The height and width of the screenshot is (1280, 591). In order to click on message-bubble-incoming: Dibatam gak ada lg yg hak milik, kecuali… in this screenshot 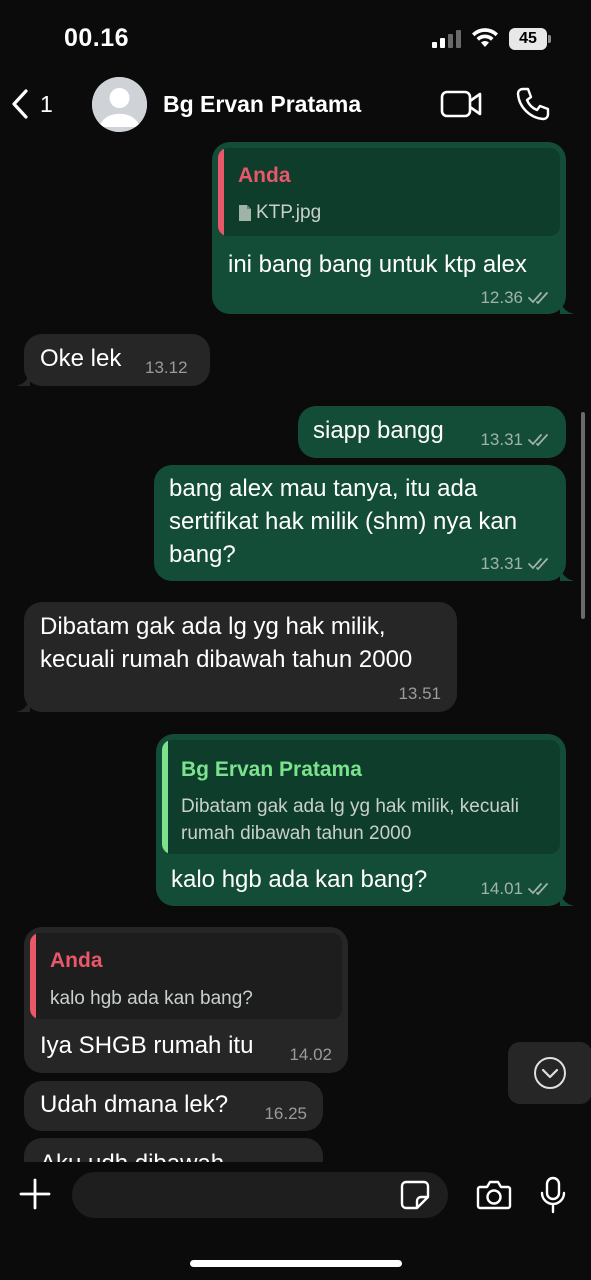, I will do `click(236, 657)`.